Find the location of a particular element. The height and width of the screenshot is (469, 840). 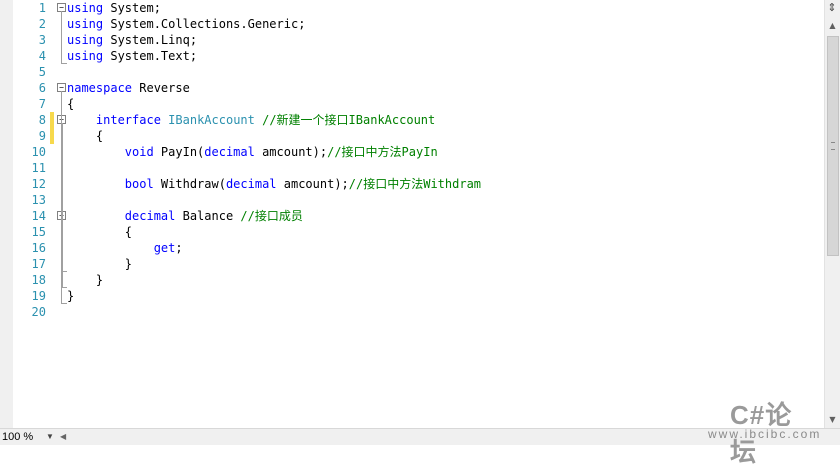

code-text: namespace Reverse is located at coordinates (128, 88).